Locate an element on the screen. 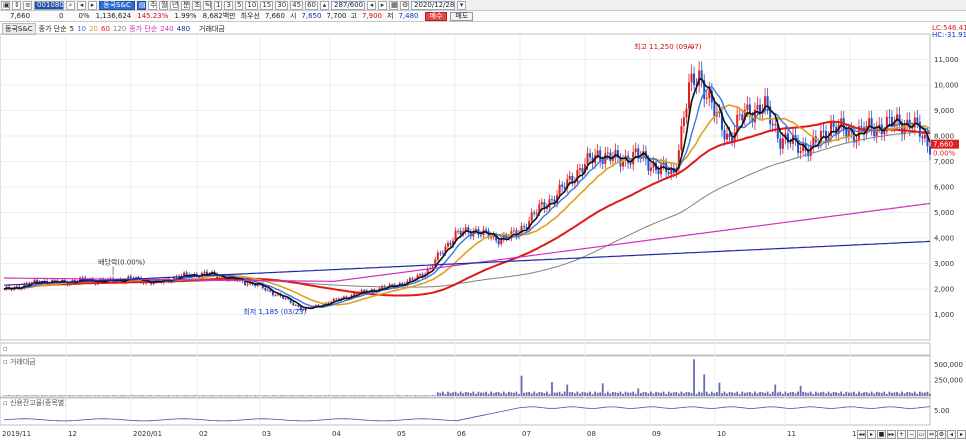  settings-icon: ⚙ is located at coordinates (941, 434).